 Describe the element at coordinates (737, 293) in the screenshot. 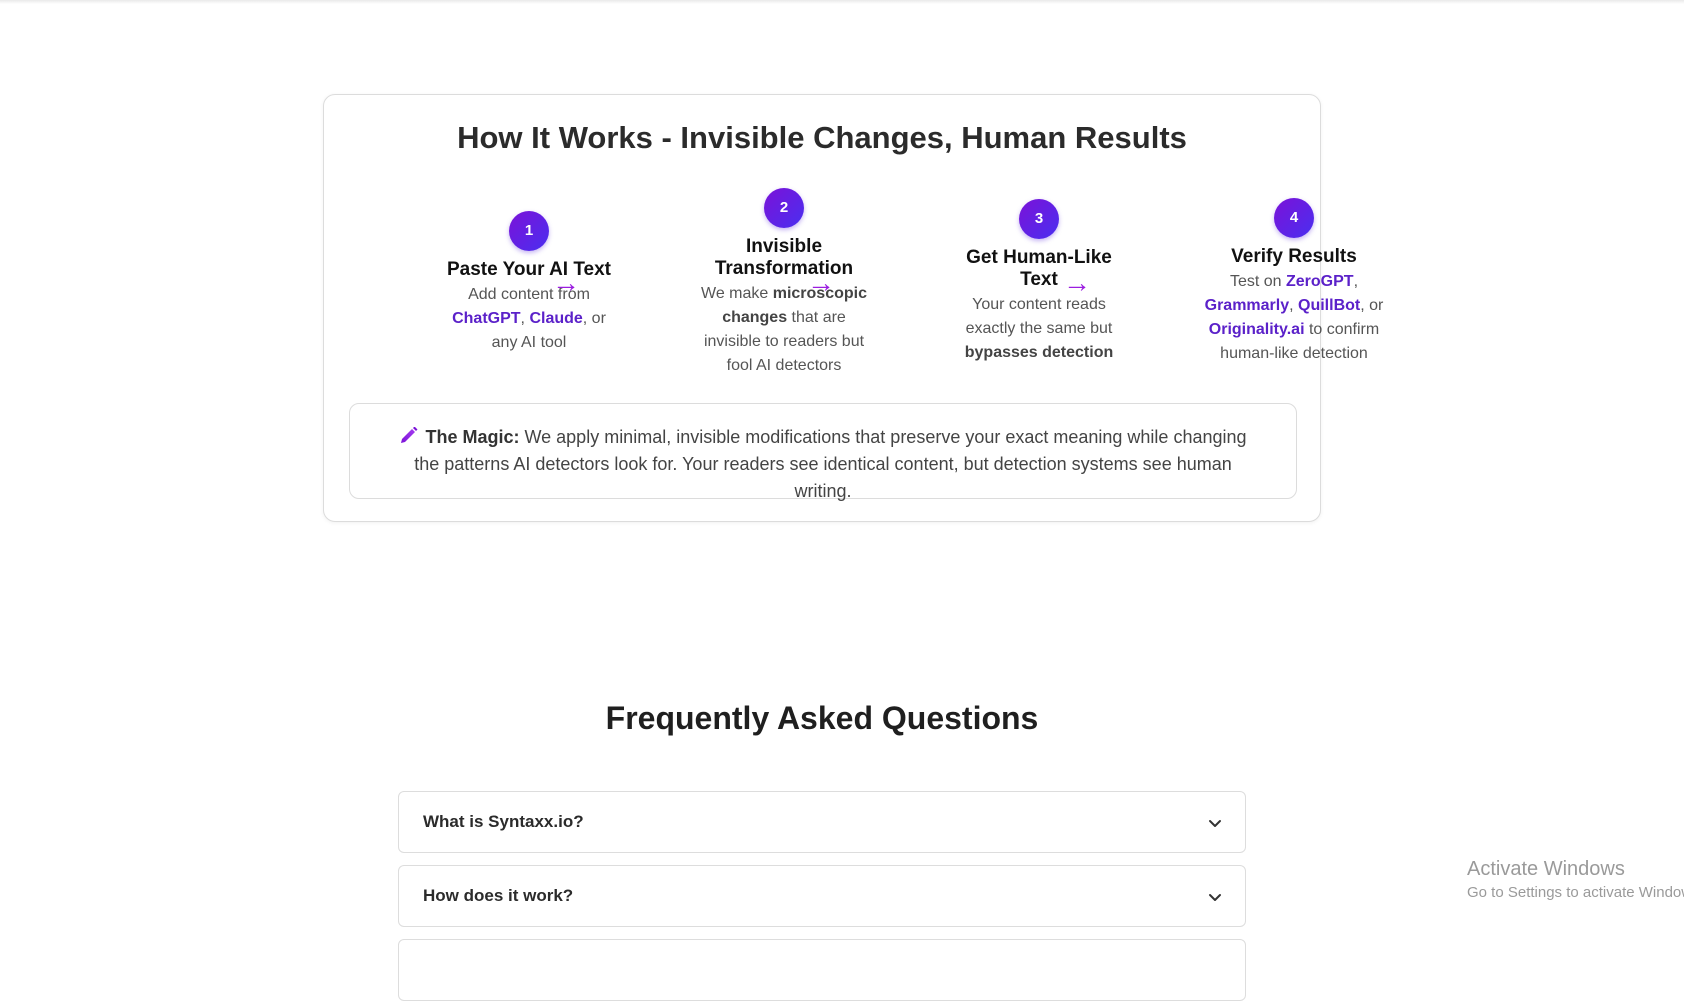

I see `text: We make` at that location.